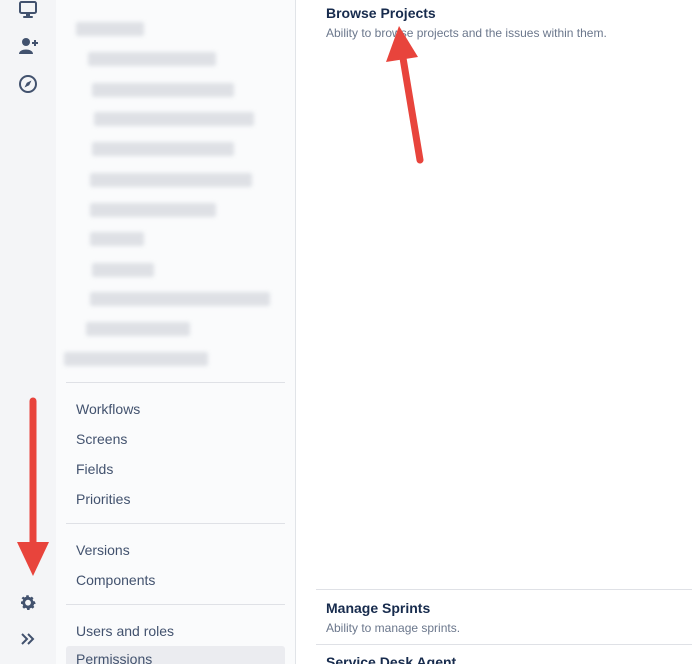 The width and height of the screenshot is (692, 664). What do you see at coordinates (28, 11) in the screenshot?
I see `monitor-icon` at bounding box center [28, 11].